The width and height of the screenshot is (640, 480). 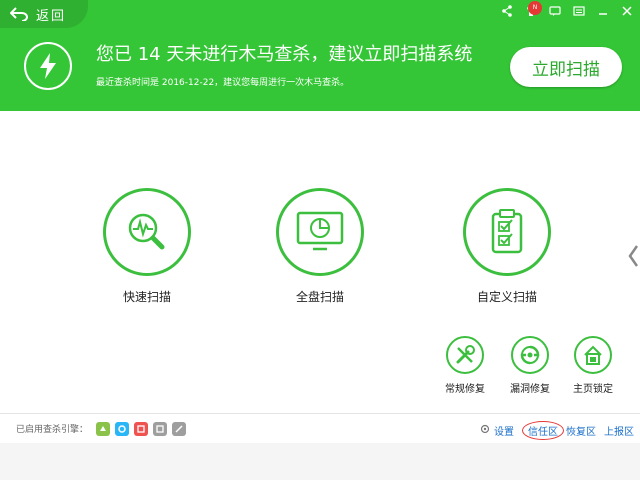 I want to click on back-label: 返回, so click(x=51, y=16).